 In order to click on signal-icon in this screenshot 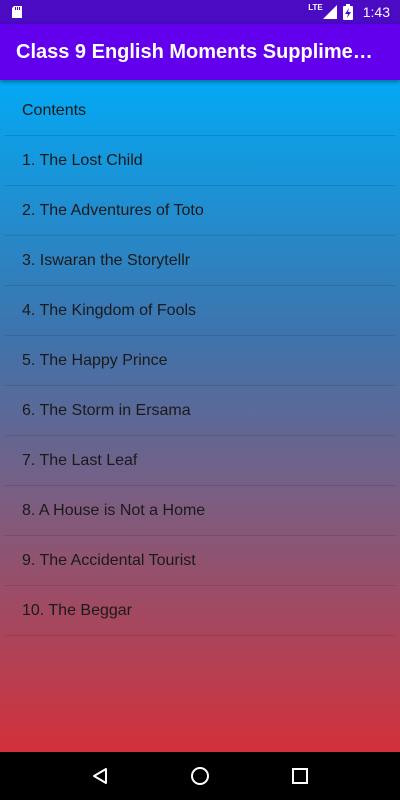, I will do `click(329, 12)`.